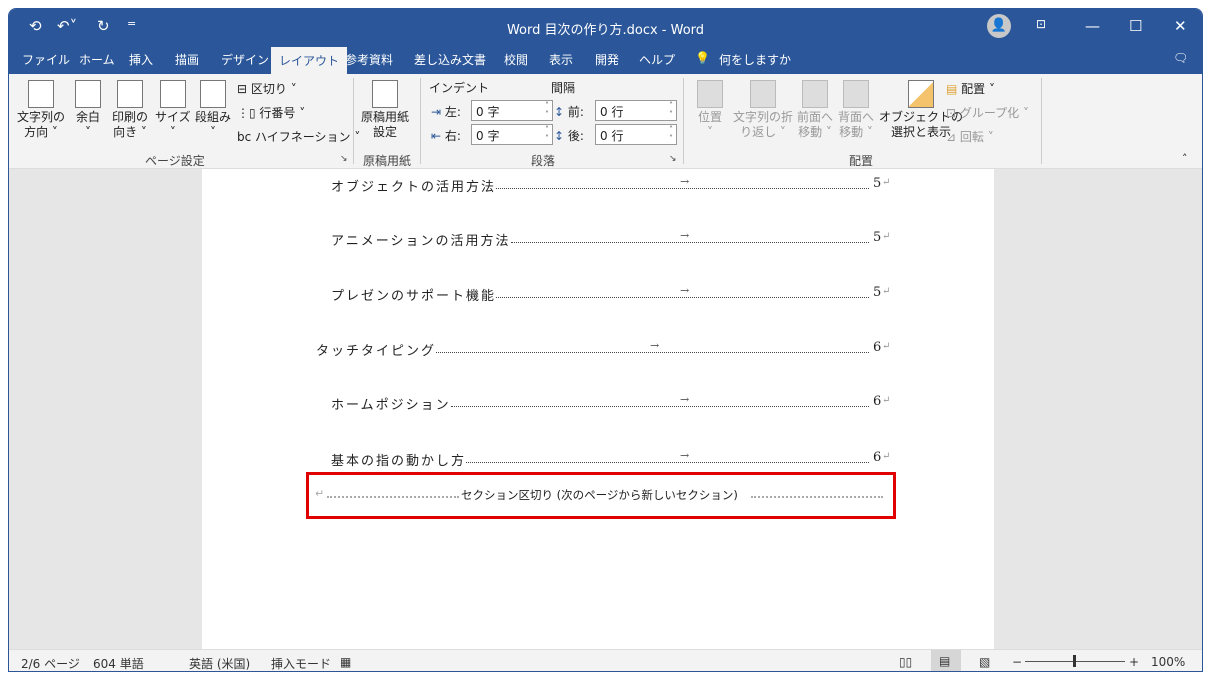 The image size is (1210, 678). What do you see at coordinates (1041, 121) in the screenshot?
I see `divider` at bounding box center [1041, 121].